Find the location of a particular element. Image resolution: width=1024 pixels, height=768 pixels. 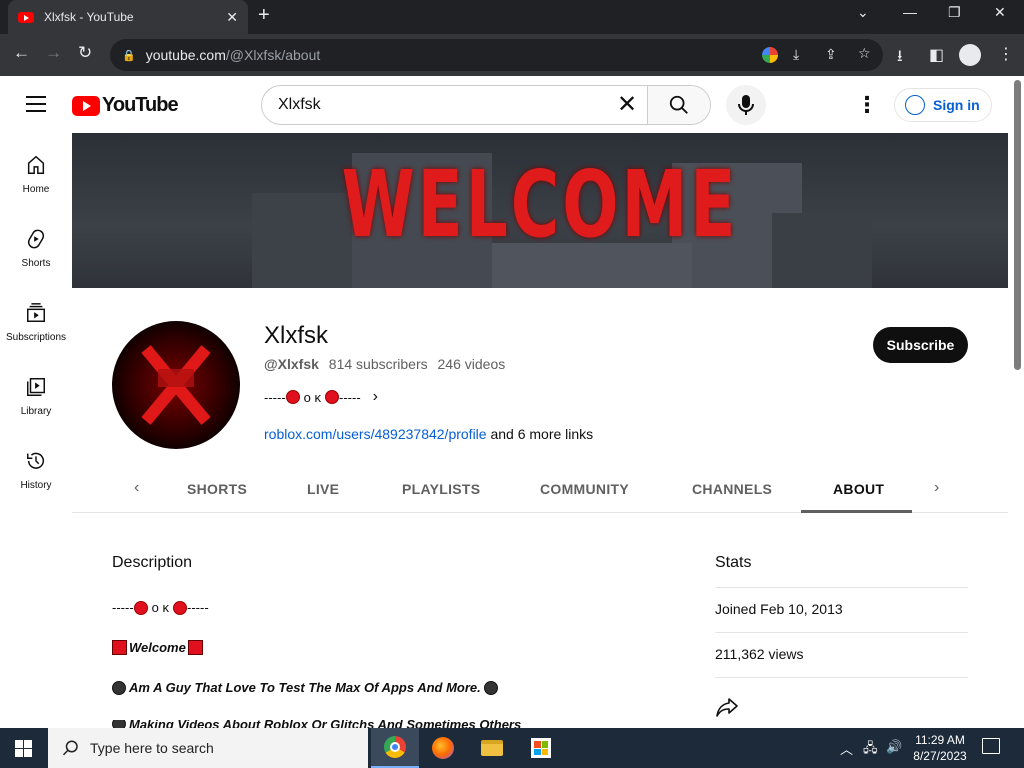

google-lens-icon is located at coordinates (770, 55).